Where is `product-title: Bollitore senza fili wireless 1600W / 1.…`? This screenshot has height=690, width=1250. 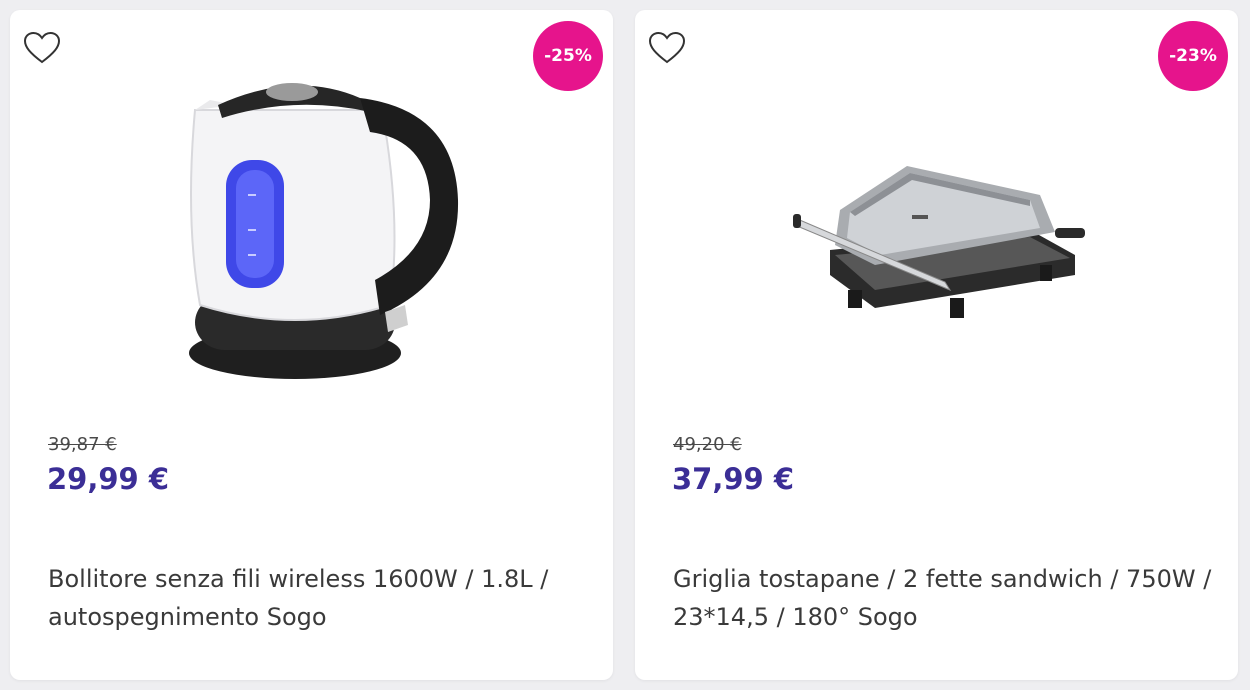
product-title: Bollitore senza fili wireless 1600W / 1.… is located at coordinates (318, 598).